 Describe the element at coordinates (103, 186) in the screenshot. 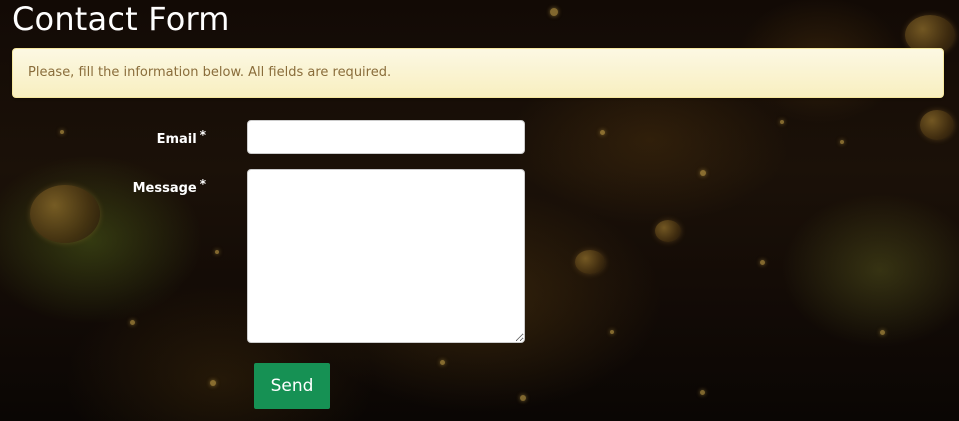

I see `message-label: Message *` at that location.